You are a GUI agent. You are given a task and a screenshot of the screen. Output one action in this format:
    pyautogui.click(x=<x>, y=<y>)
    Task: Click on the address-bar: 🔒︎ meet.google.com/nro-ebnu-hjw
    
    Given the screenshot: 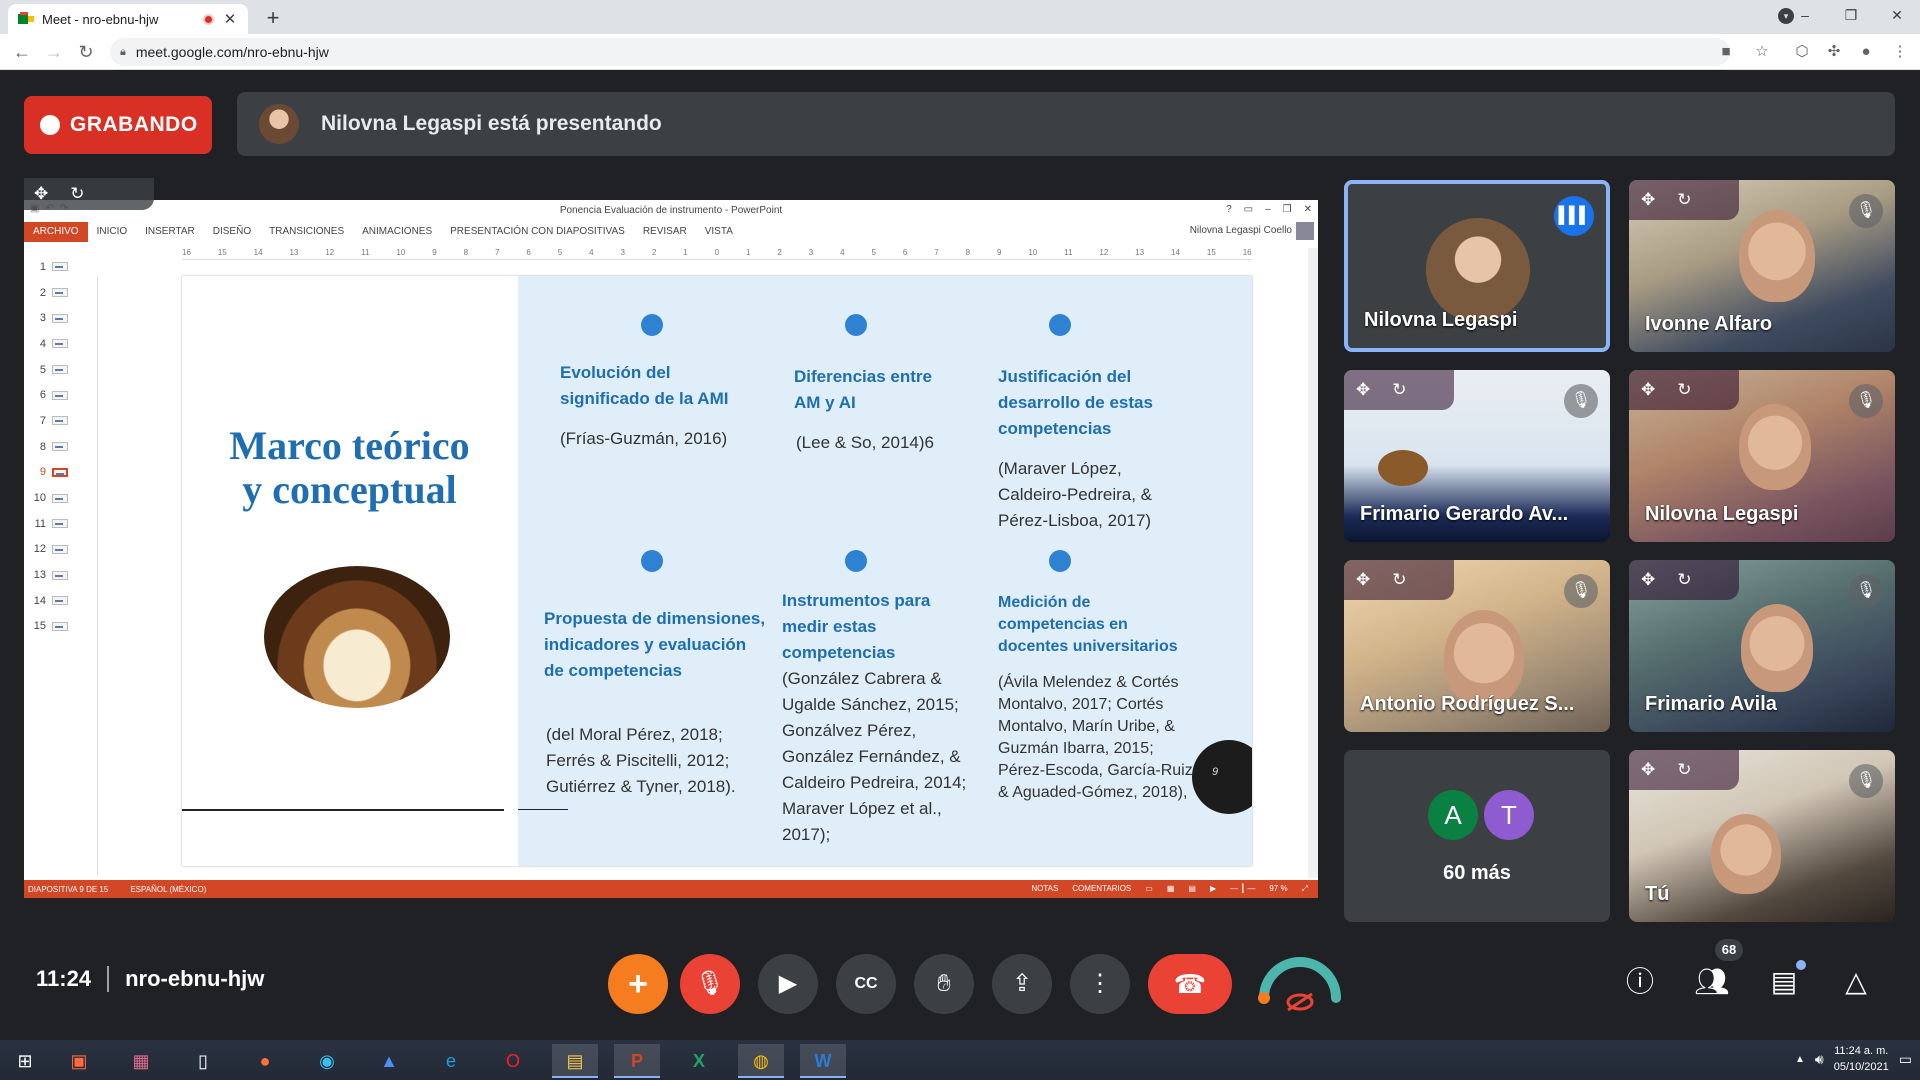 What is the action you would take?
    pyautogui.click(x=920, y=52)
    